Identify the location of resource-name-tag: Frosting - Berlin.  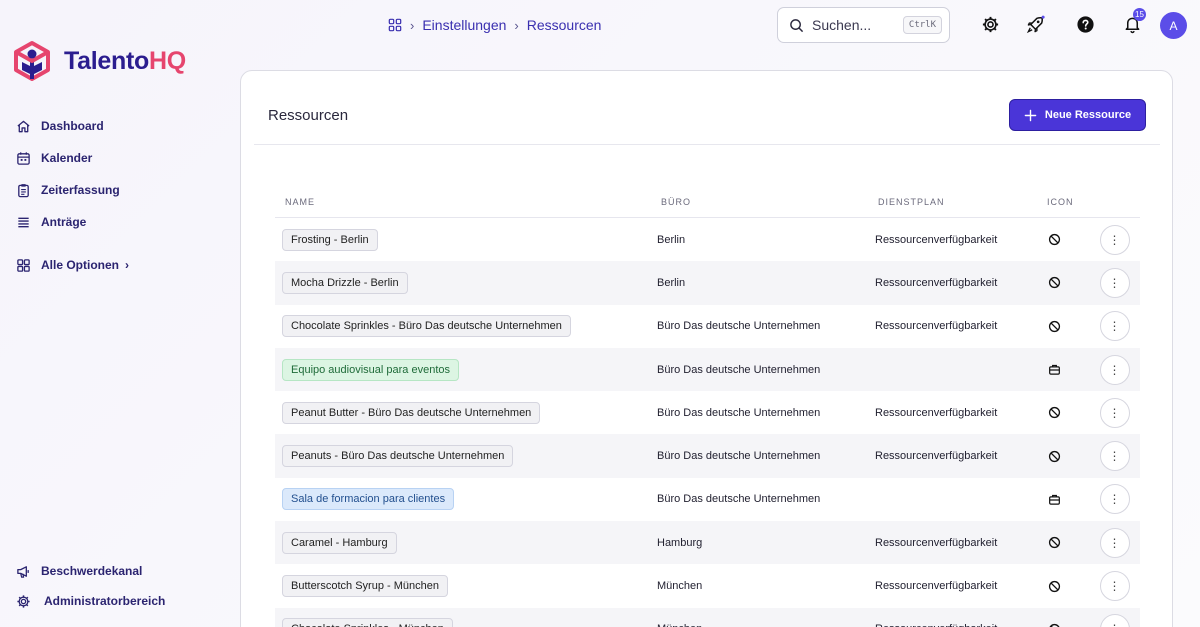
(330, 239).